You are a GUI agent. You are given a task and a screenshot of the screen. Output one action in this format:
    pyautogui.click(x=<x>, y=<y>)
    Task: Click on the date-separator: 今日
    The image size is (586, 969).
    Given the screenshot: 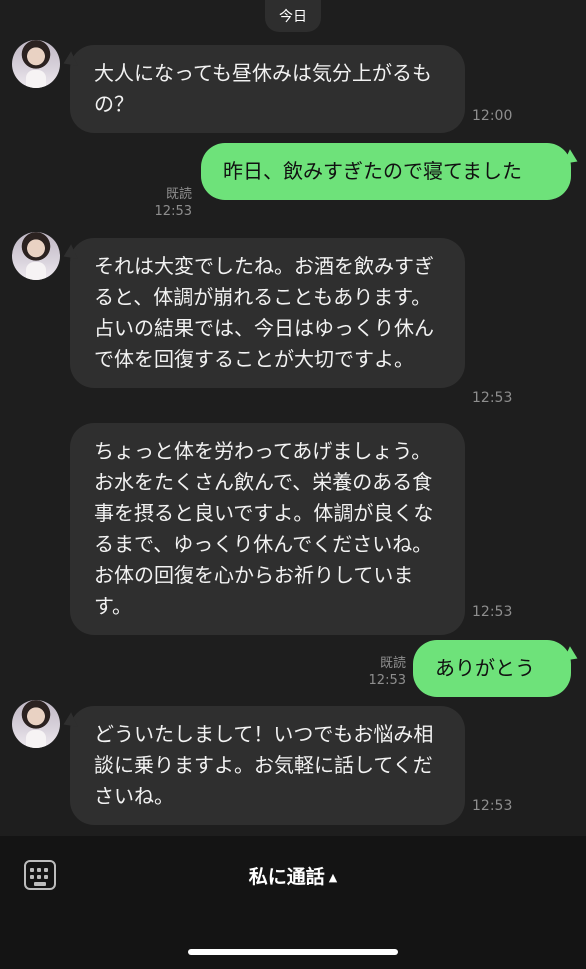 What is the action you would take?
    pyautogui.click(x=293, y=16)
    